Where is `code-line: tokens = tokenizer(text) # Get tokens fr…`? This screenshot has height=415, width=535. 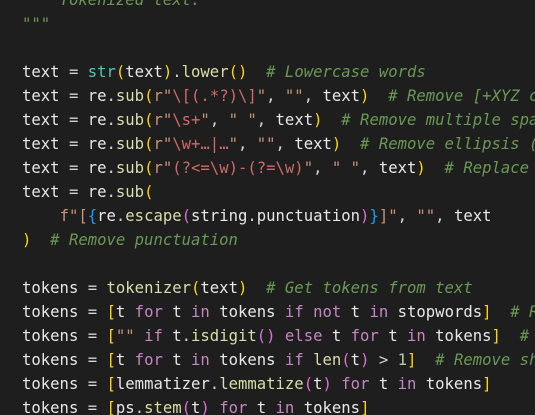
code-line: tokens = tokenizer(text) # Get tokens fr… is located at coordinates (247, 288).